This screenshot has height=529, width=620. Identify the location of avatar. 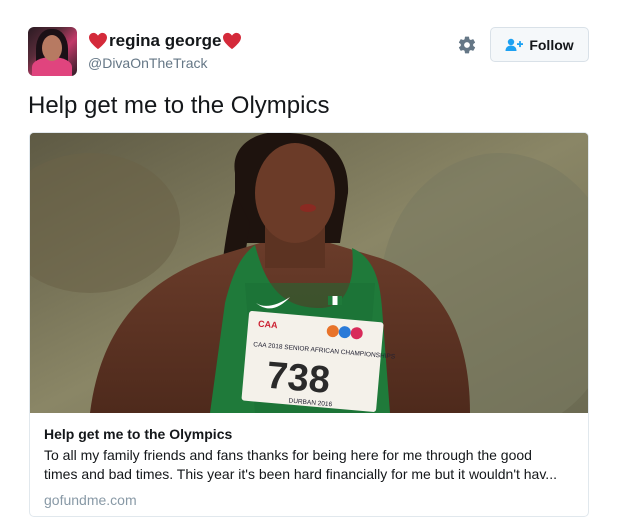
(52, 51).